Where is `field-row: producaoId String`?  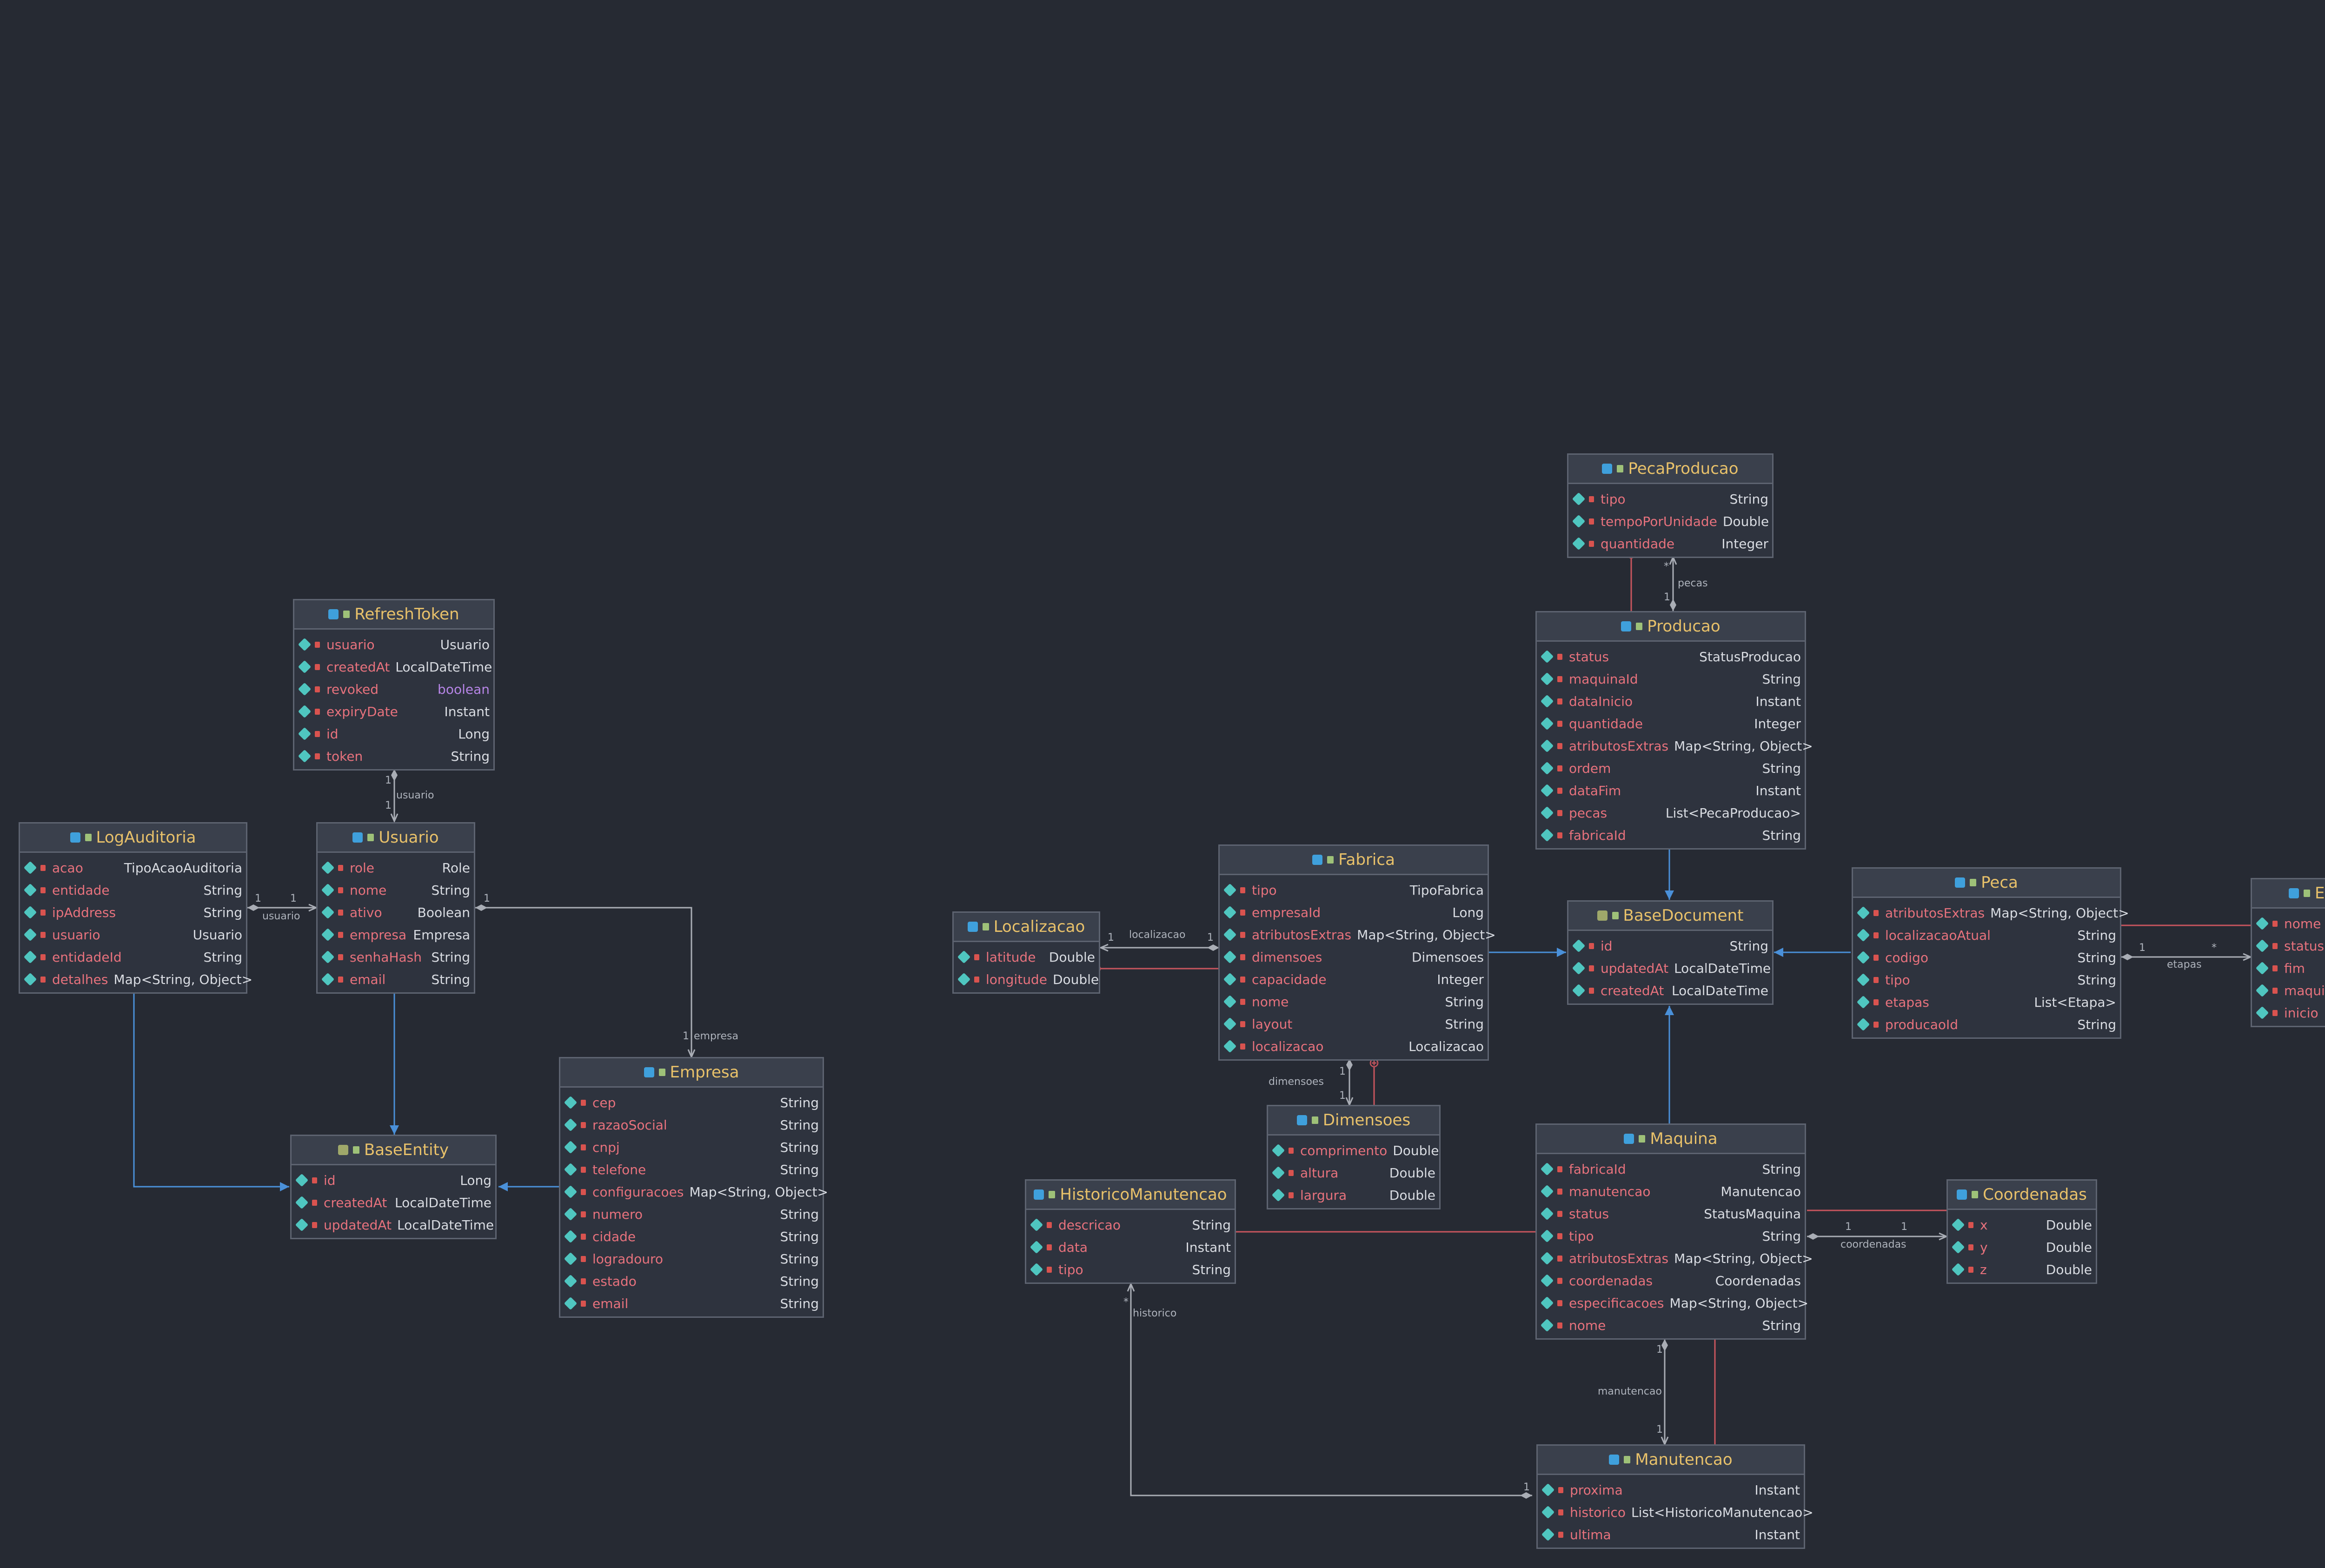 field-row: producaoId String is located at coordinates (1986, 1024).